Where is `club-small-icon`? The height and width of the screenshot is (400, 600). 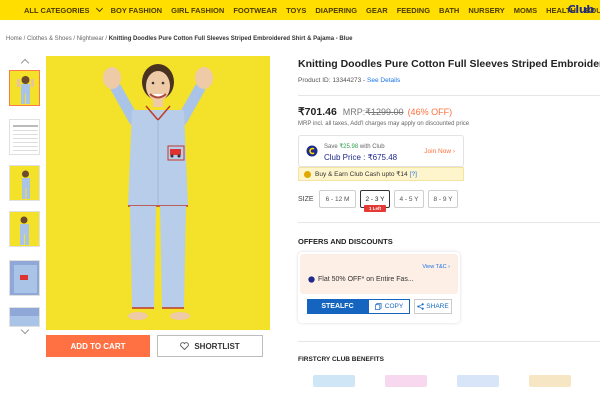 club-small-icon is located at coordinates (311, 279).